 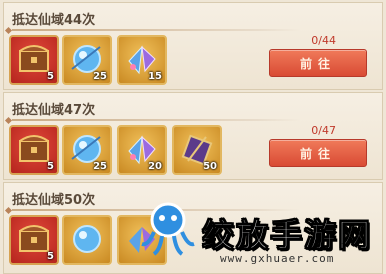 What do you see at coordinates (142, 60) in the screenshot?
I see `reward-slot: 15` at bounding box center [142, 60].